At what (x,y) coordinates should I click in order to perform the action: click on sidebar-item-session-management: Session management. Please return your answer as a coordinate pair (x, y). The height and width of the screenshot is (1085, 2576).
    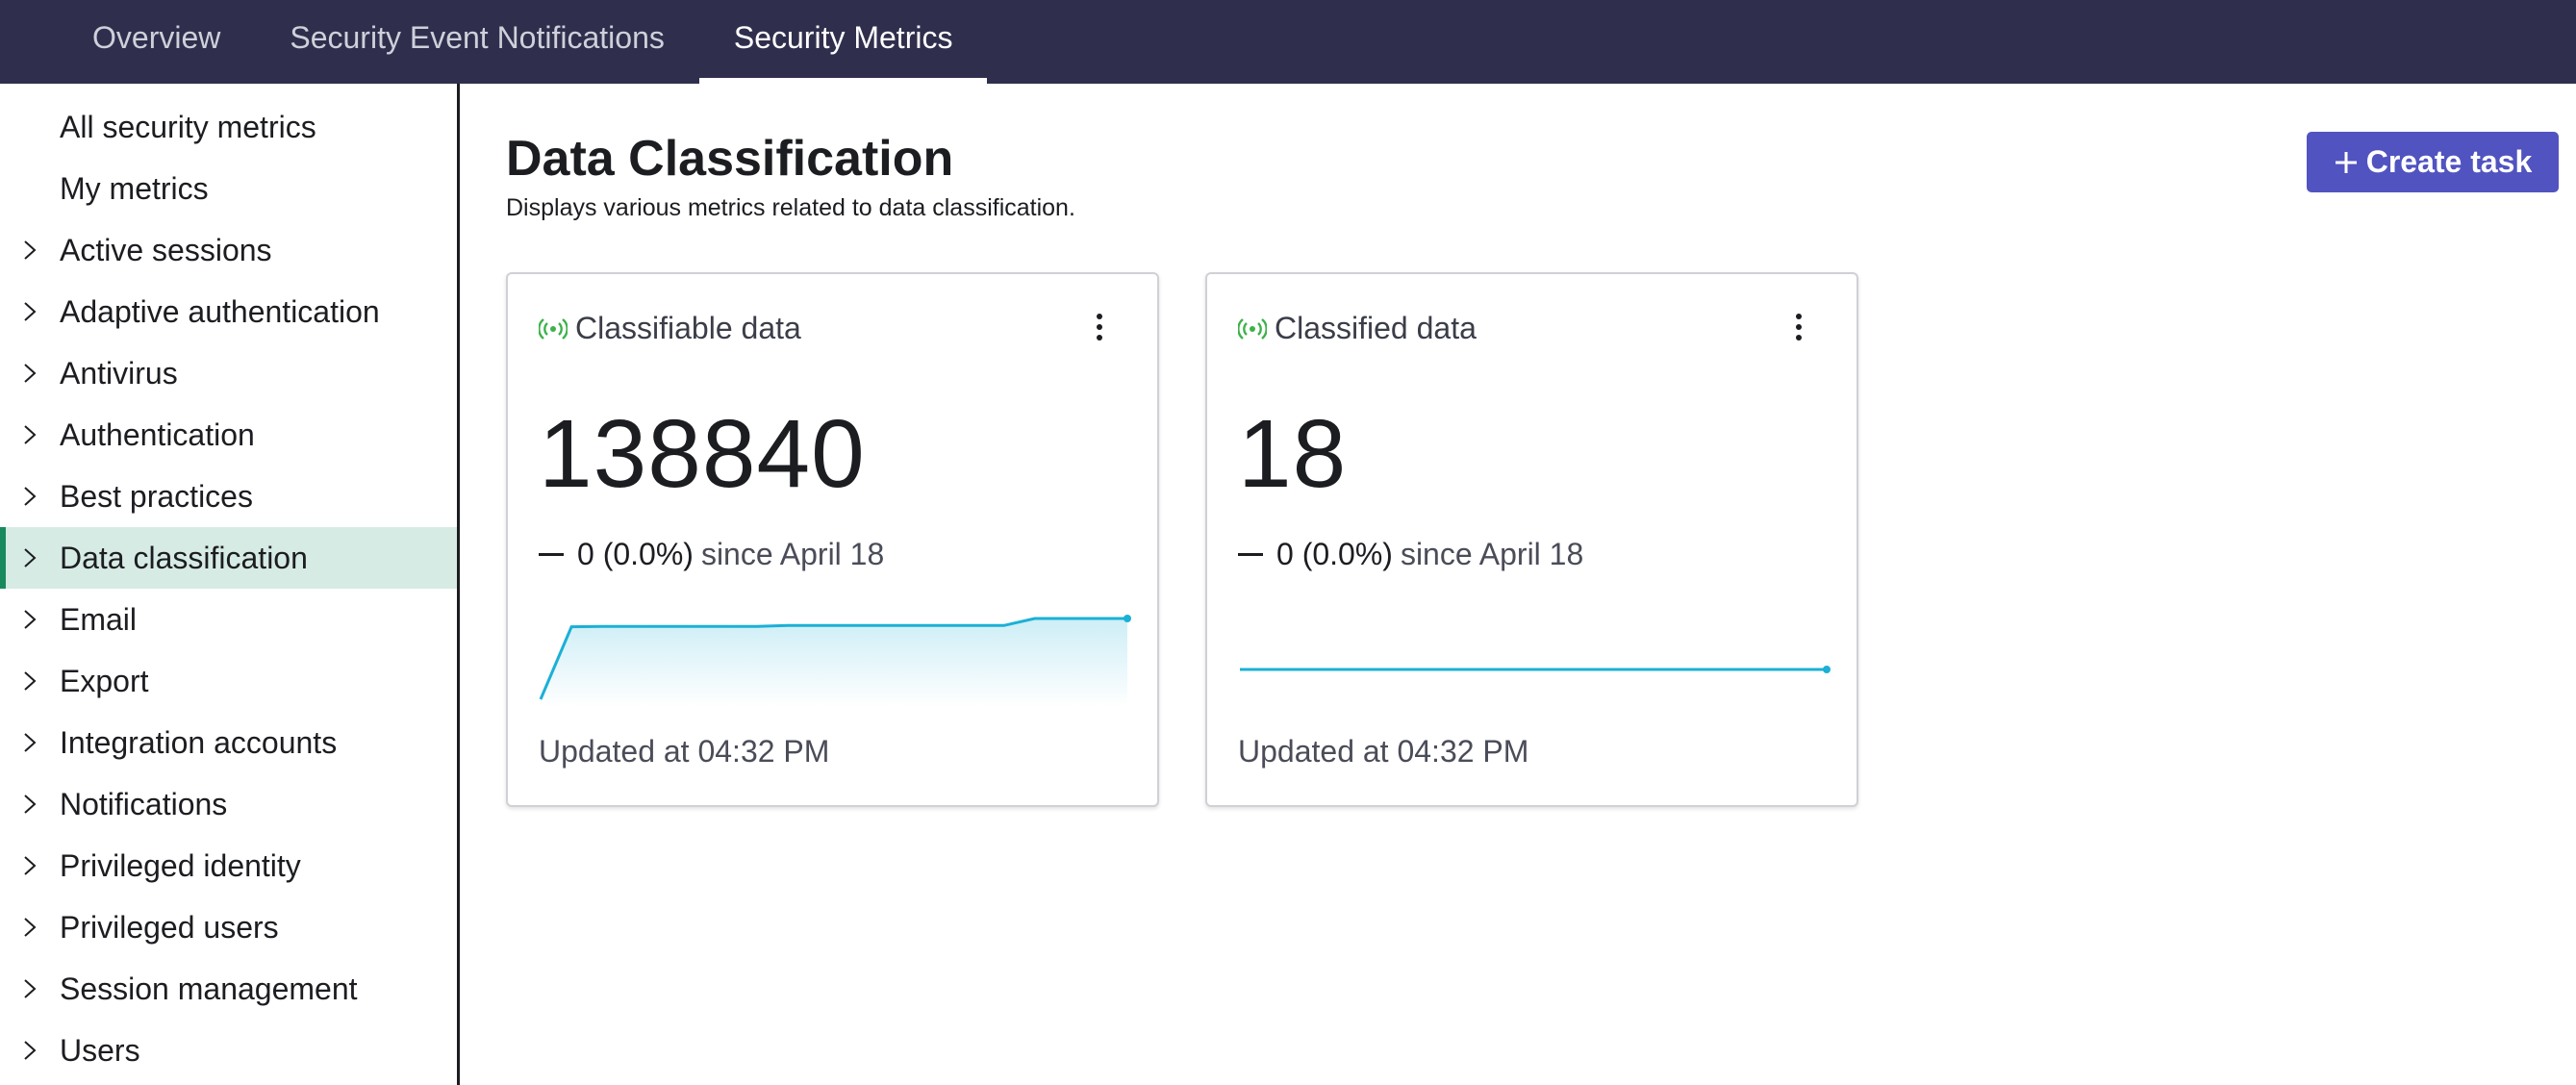
    Looking at the image, I should click on (229, 989).